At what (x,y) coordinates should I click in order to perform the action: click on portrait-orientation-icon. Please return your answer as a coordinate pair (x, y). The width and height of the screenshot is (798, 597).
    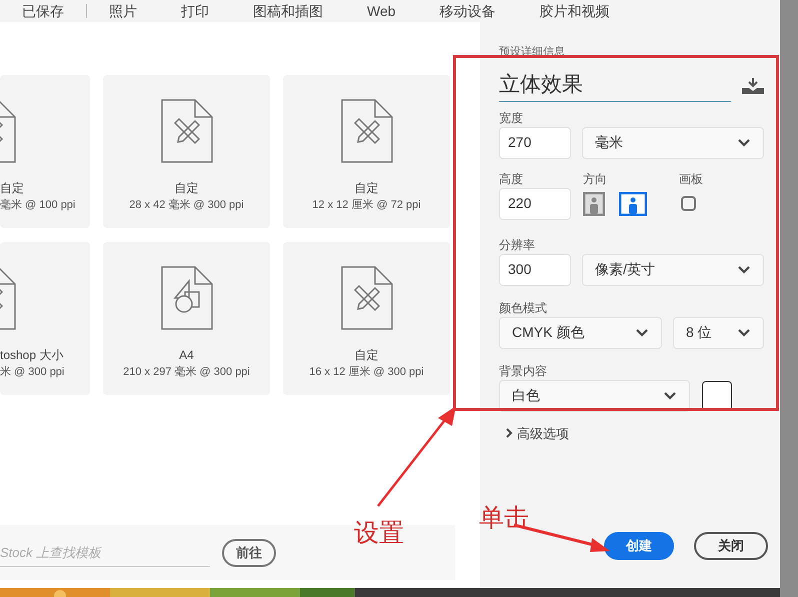
    Looking at the image, I should click on (594, 204).